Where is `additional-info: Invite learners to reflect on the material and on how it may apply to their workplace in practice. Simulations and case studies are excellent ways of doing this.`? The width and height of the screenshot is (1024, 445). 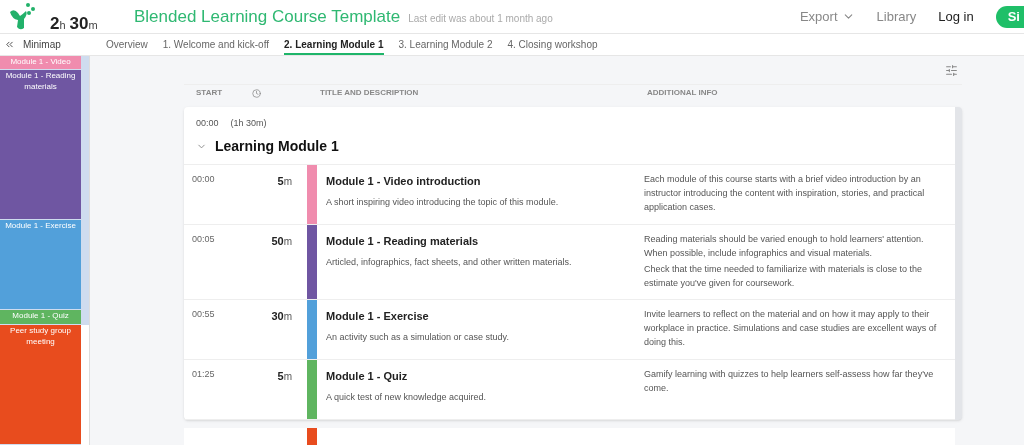 additional-info: Invite learners to reflect on the material and on how it may apply to their workplace in practice. Simulations and case studies are excellent ways of doing this. is located at coordinates (791, 329).